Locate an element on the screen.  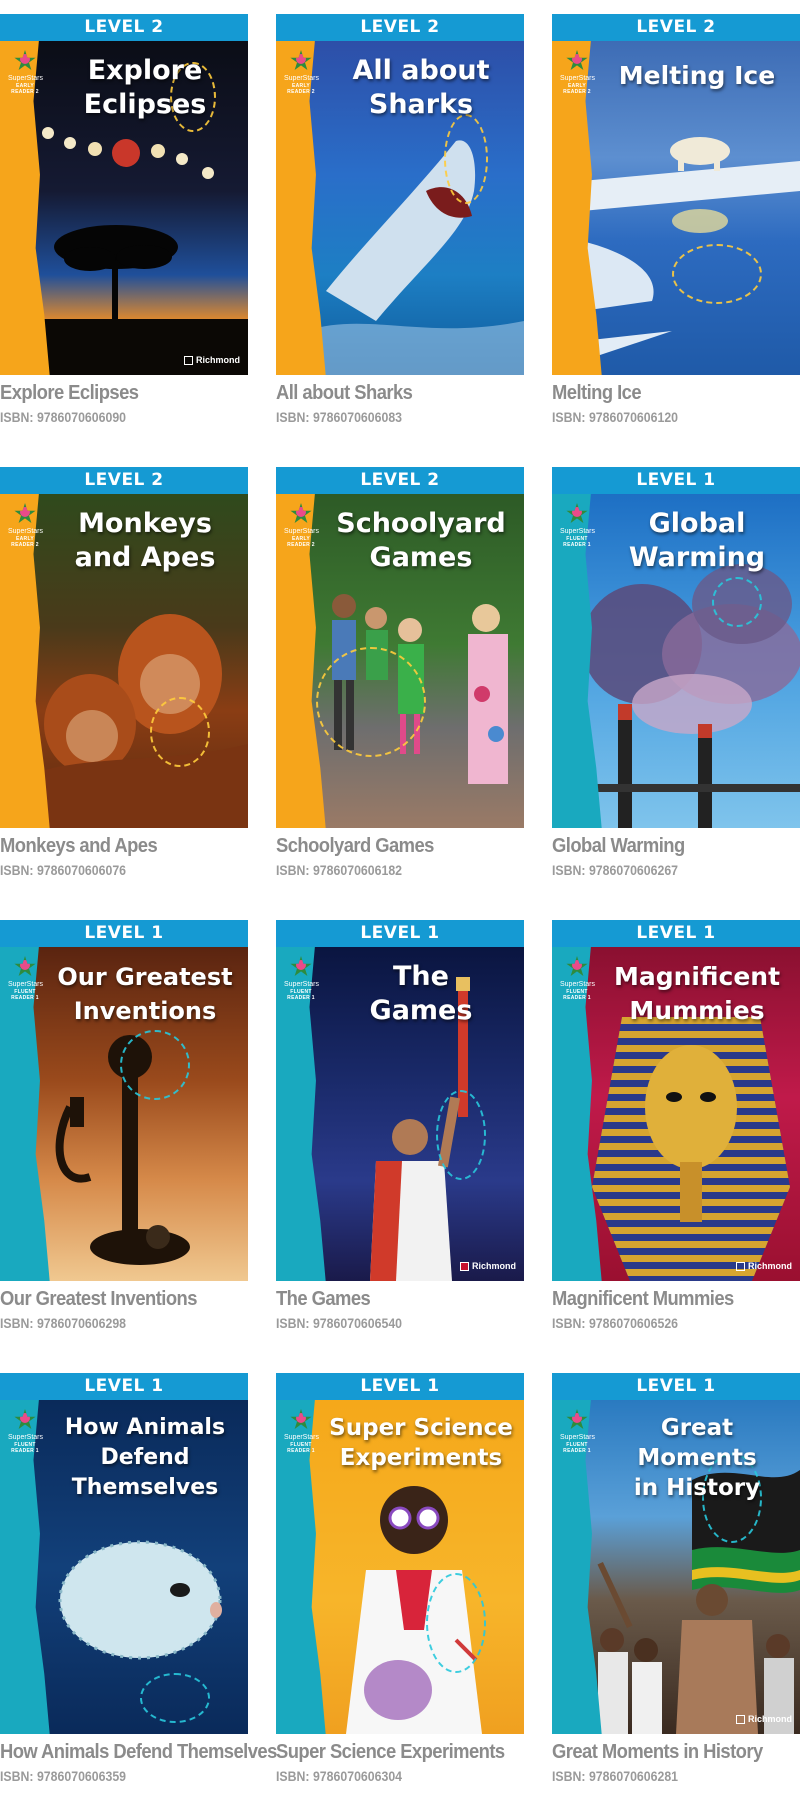
book-isbn: ISBN: 9786070606076 is located at coordinates (63, 870).